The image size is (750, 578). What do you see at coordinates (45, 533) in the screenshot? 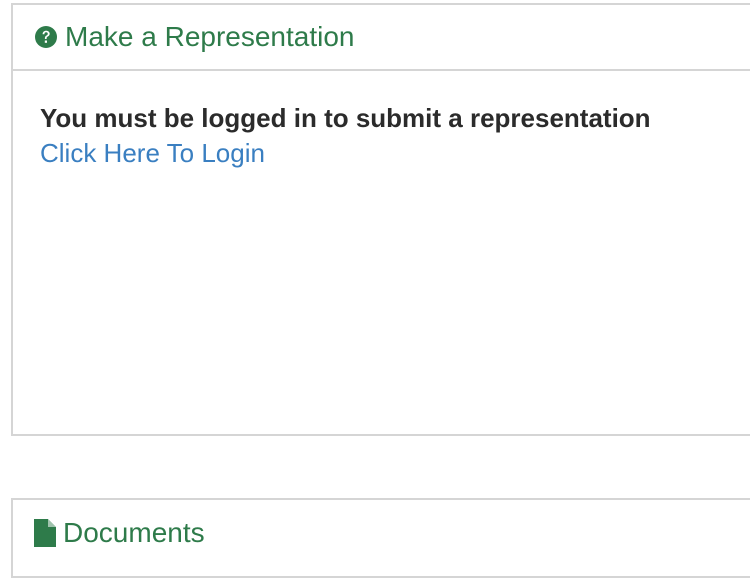
I see `document-icon` at bounding box center [45, 533].